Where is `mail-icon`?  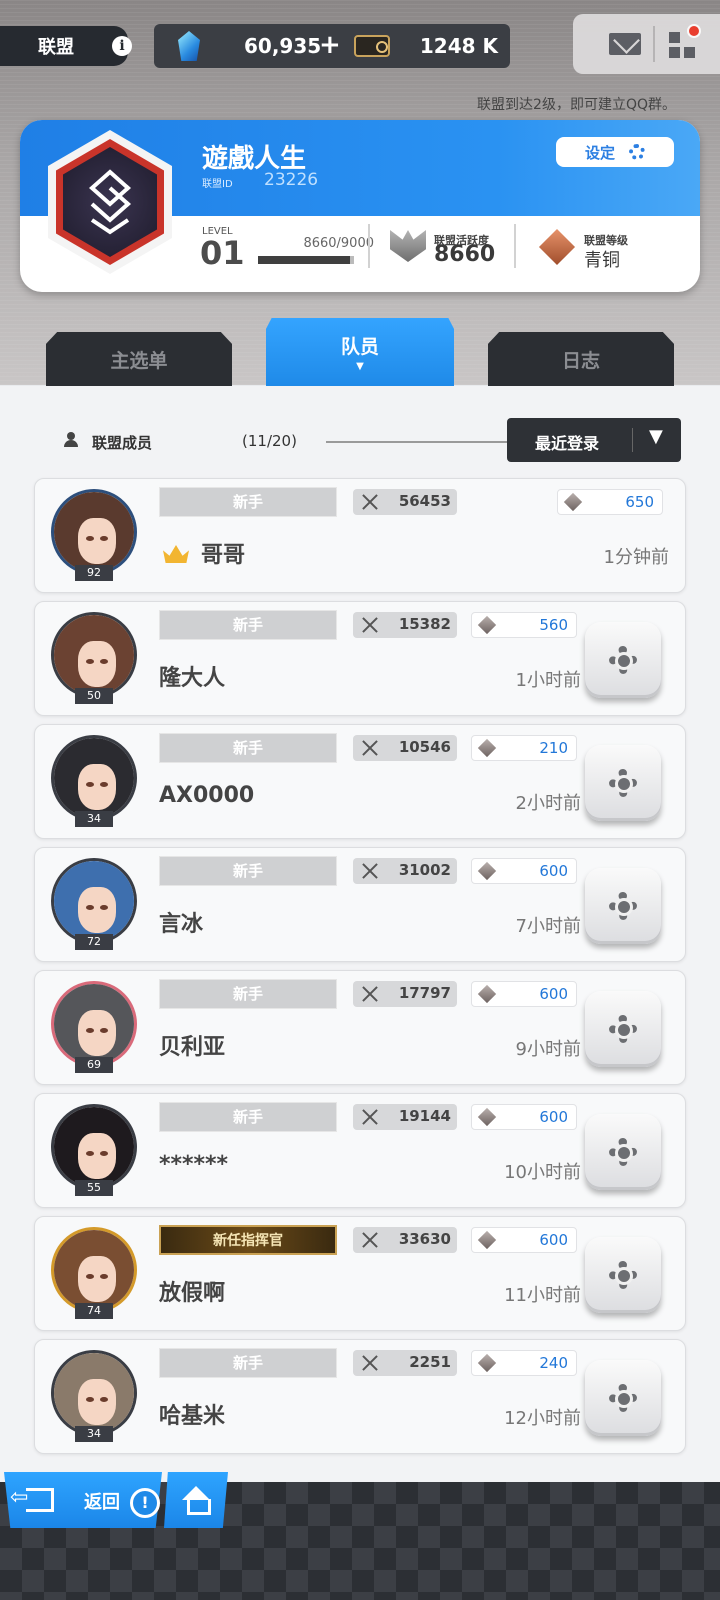 mail-icon is located at coordinates (625, 44).